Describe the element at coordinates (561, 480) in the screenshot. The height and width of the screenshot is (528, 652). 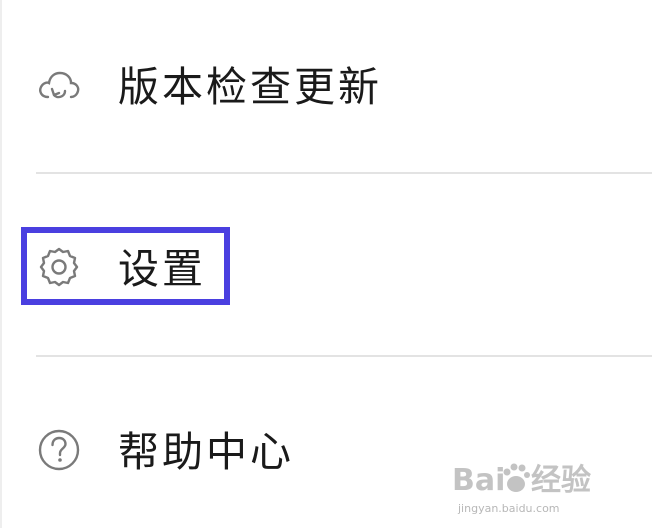
I see `svg-text: 经验` at that location.